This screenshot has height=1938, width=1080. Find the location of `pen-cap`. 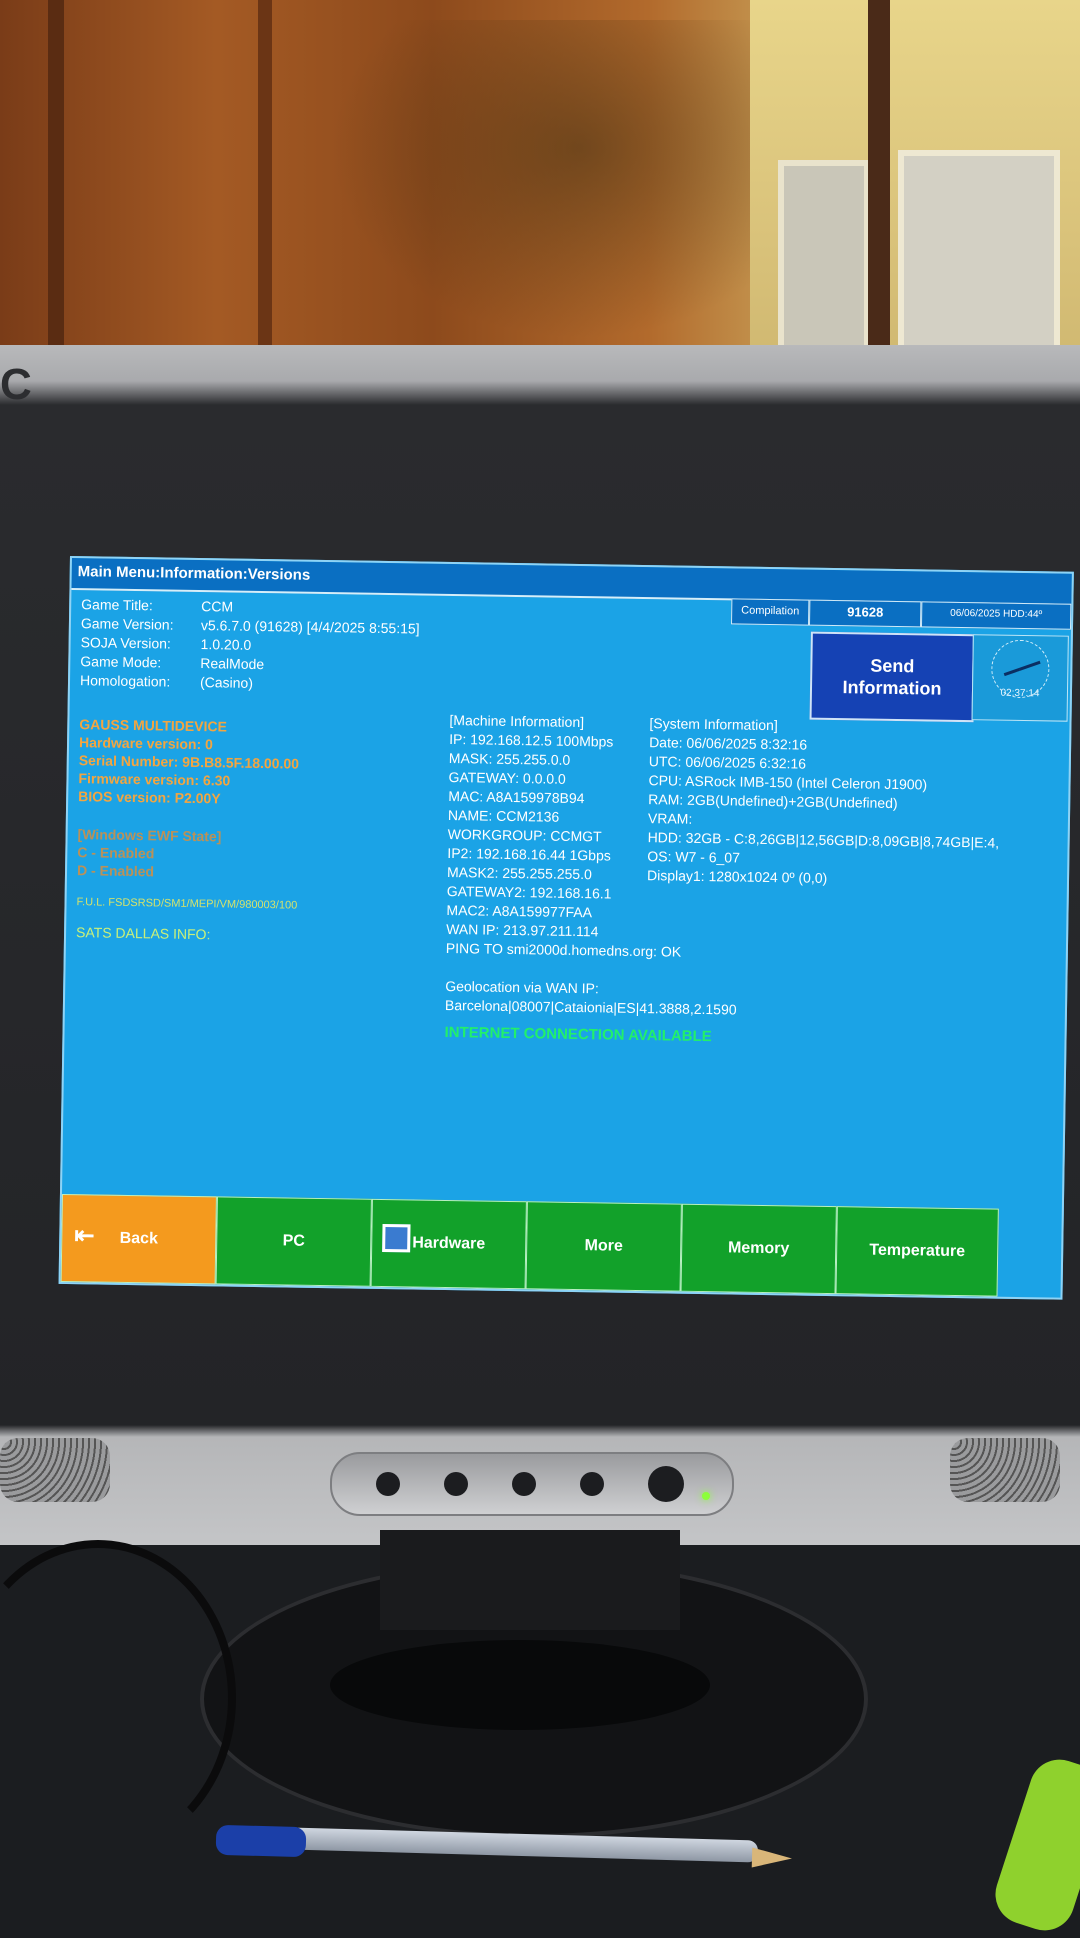

pen-cap is located at coordinates (261, 1841).